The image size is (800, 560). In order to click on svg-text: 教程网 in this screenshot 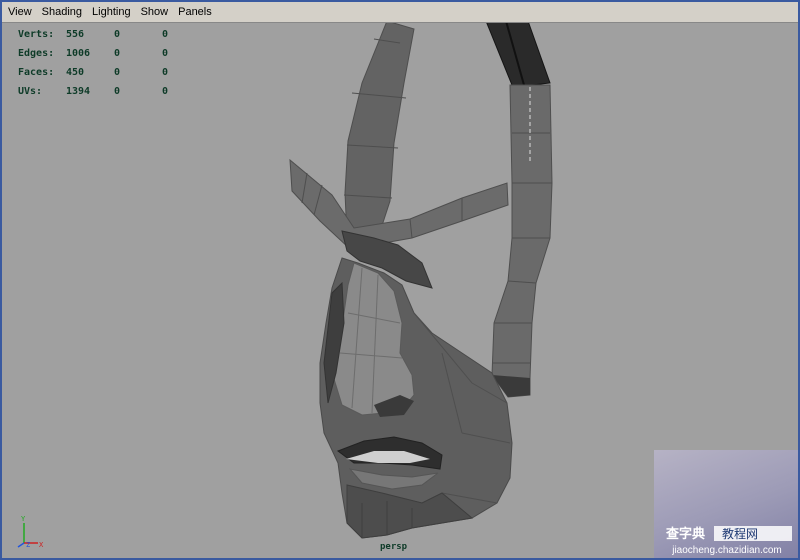, I will do `click(740, 533)`.